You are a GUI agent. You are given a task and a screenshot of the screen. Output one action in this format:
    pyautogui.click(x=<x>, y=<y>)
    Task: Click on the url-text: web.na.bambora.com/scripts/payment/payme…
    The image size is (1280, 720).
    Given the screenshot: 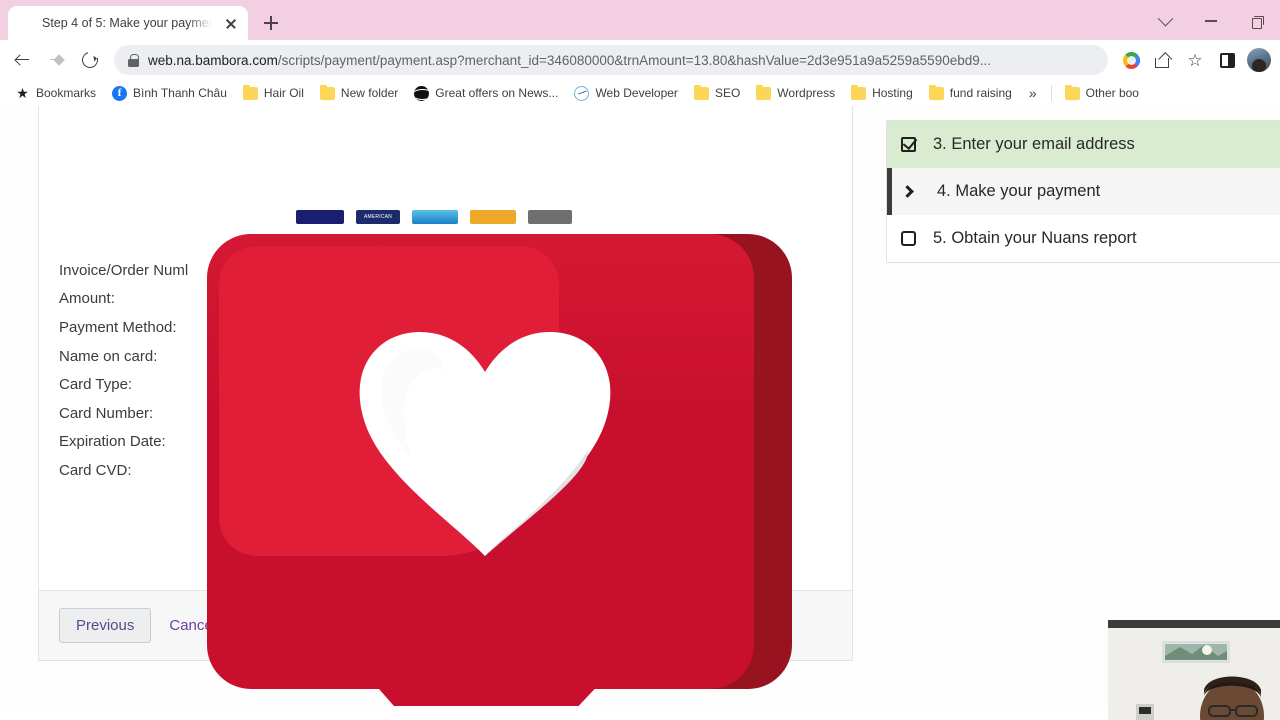 What is the action you would take?
    pyautogui.click(x=623, y=60)
    